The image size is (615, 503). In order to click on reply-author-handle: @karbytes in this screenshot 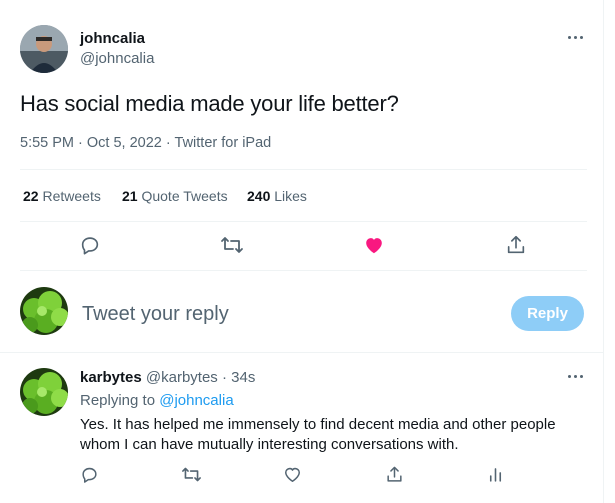, I will do `click(182, 377)`.